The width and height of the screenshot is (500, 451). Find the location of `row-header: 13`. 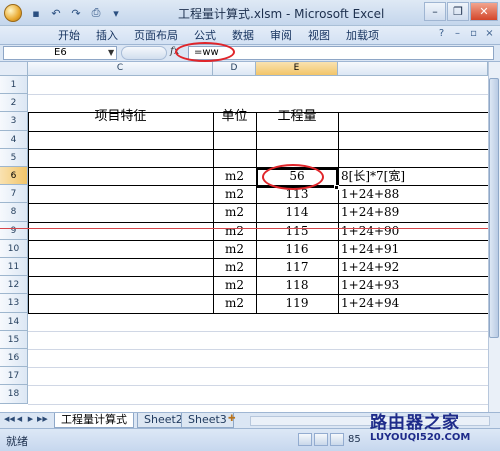

row-header: 13 is located at coordinates (14, 303).